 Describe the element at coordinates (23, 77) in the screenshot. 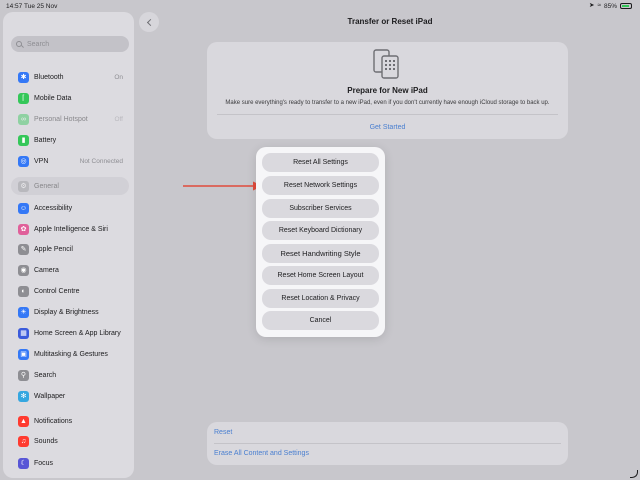

I see `bluetooth-icon: ✱` at that location.